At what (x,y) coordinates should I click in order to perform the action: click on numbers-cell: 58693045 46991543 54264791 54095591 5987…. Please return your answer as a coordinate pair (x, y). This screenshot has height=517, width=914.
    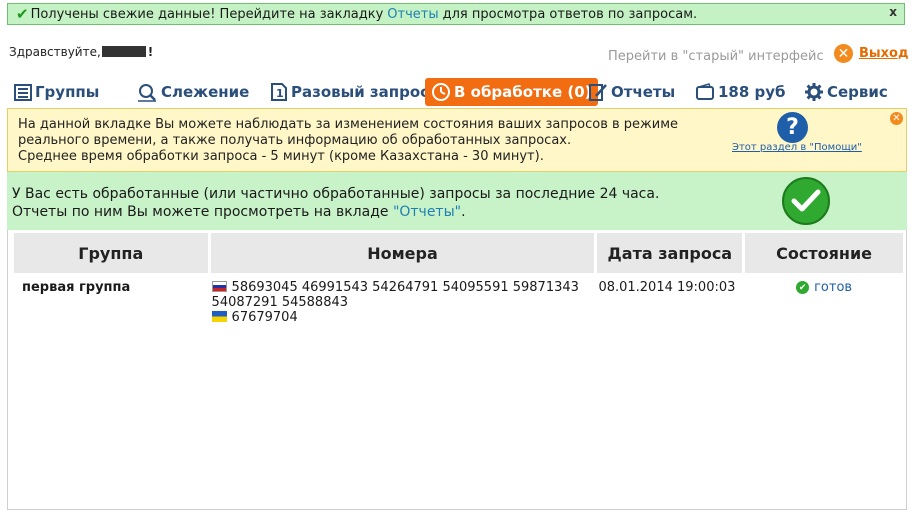
    Looking at the image, I should click on (403, 299).